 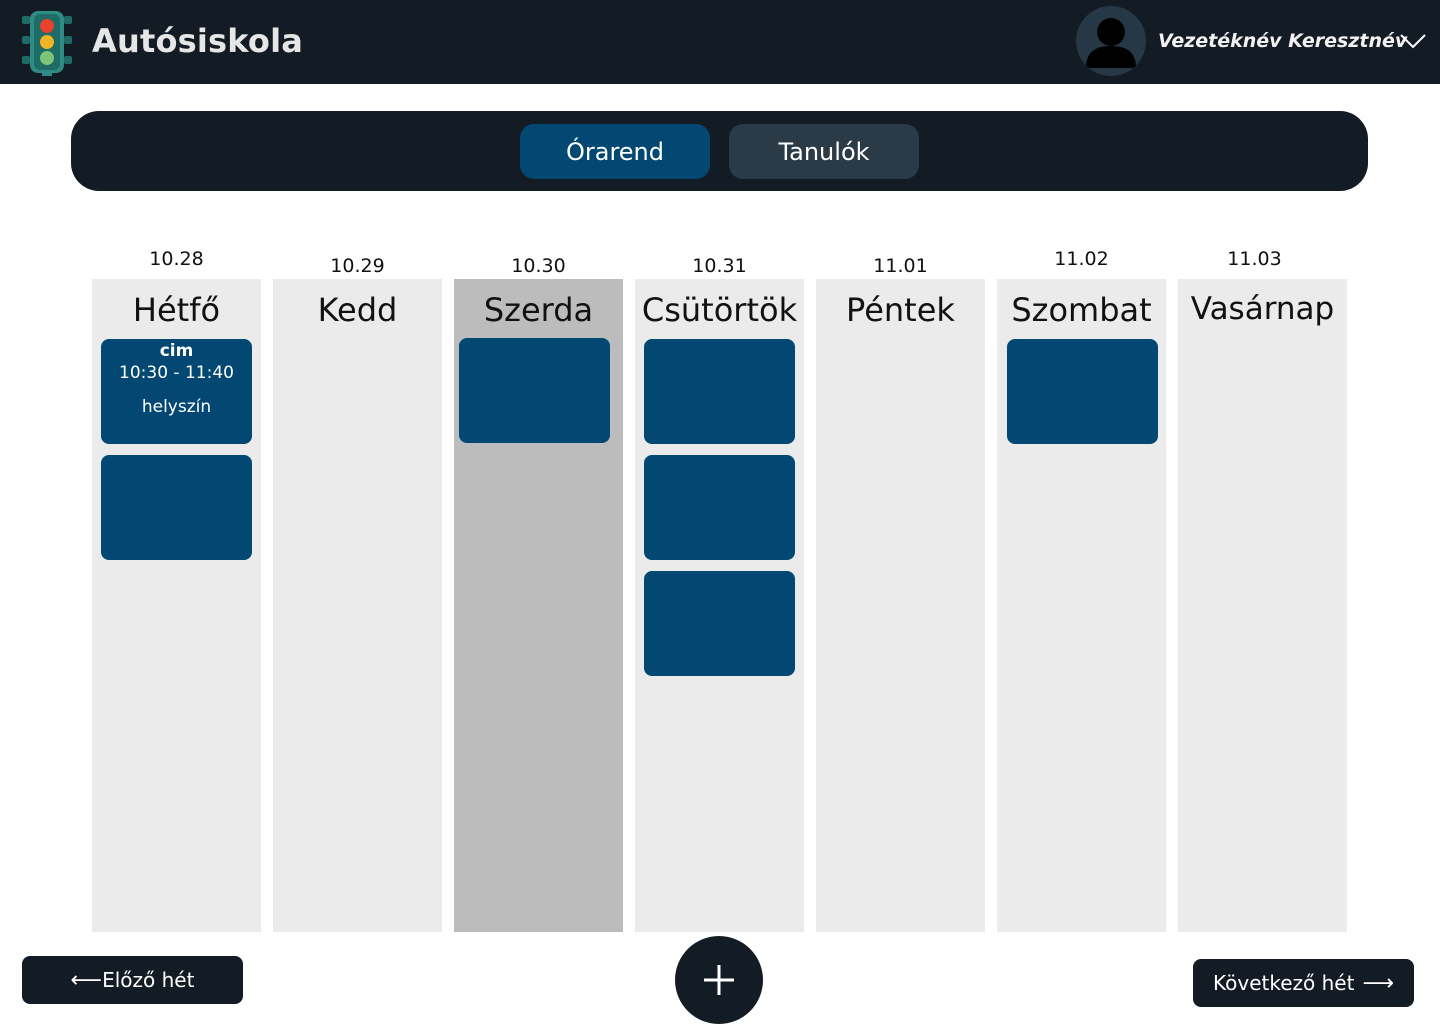 I want to click on event-card: cim 10:30 - 11:40 helyszín, so click(x=176, y=391).